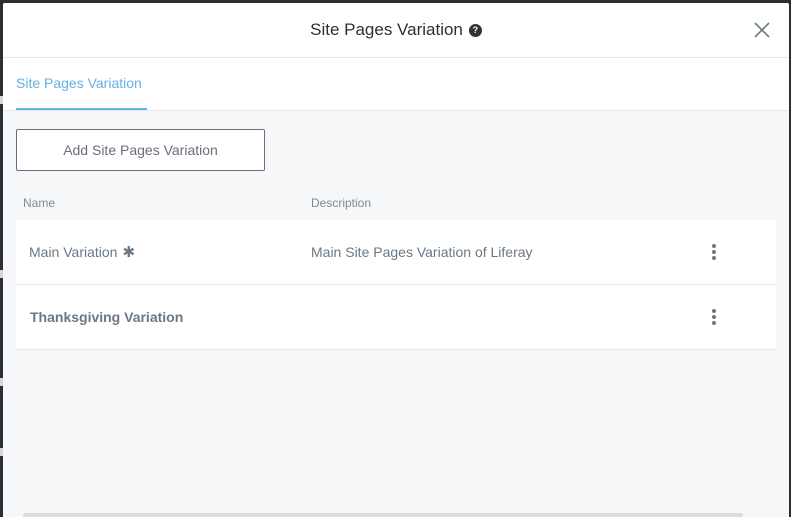  Describe the element at coordinates (39, 203) in the screenshot. I see `column-header-name: Name` at that location.